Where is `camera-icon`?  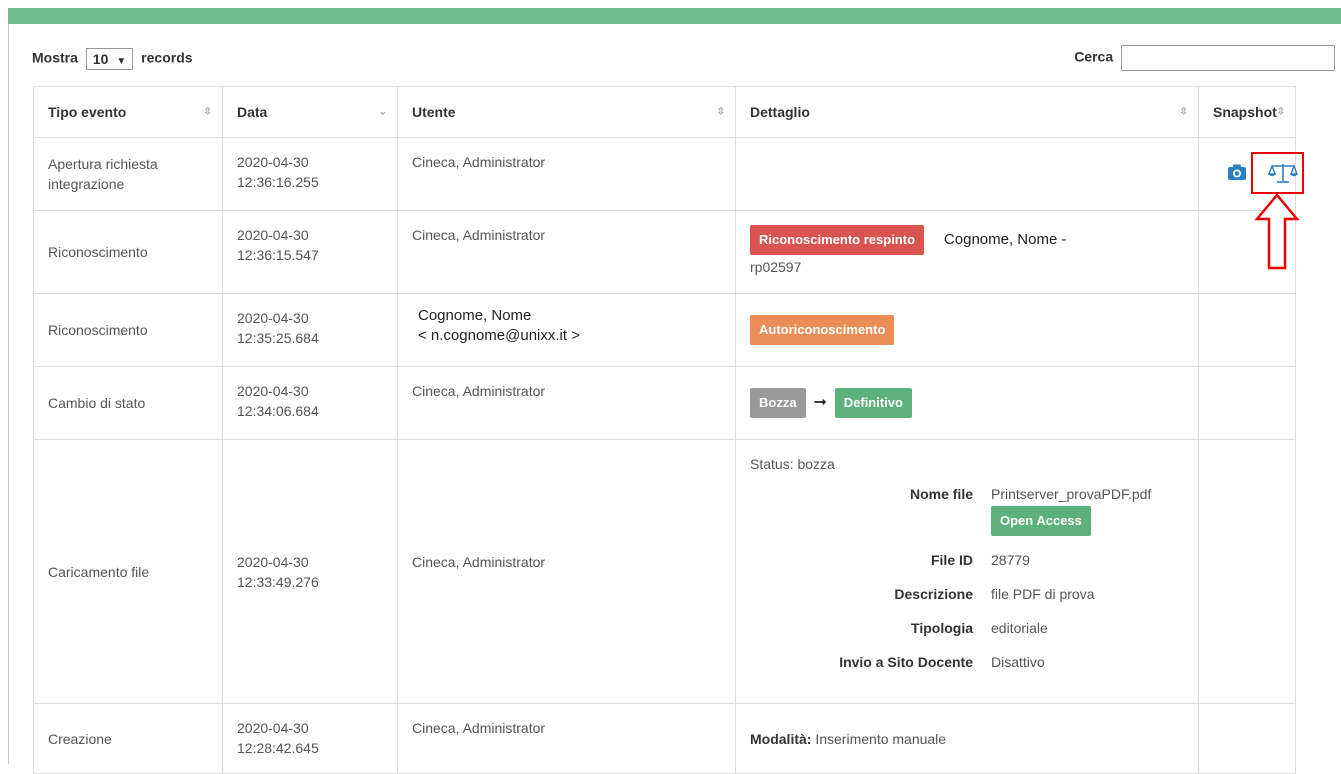 camera-icon is located at coordinates (1237, 172).